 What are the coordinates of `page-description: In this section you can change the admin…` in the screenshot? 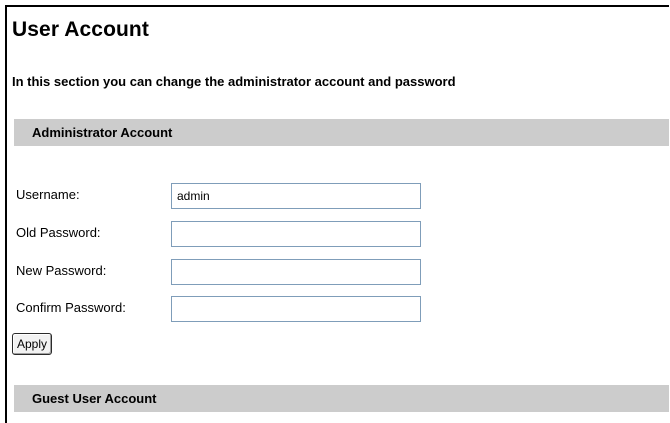 It's located at (234, 81).